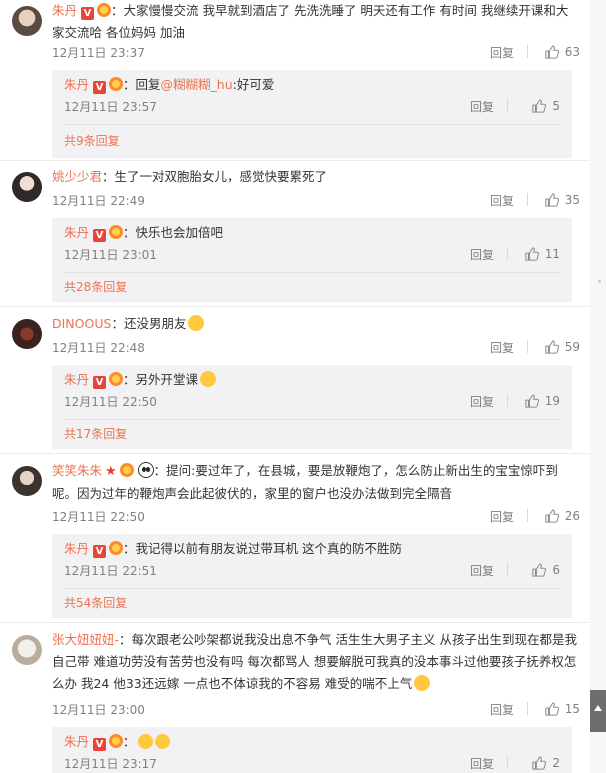  I want to click on reply-meta: 12月11日 23:57 回复 5, so click(312, 106).